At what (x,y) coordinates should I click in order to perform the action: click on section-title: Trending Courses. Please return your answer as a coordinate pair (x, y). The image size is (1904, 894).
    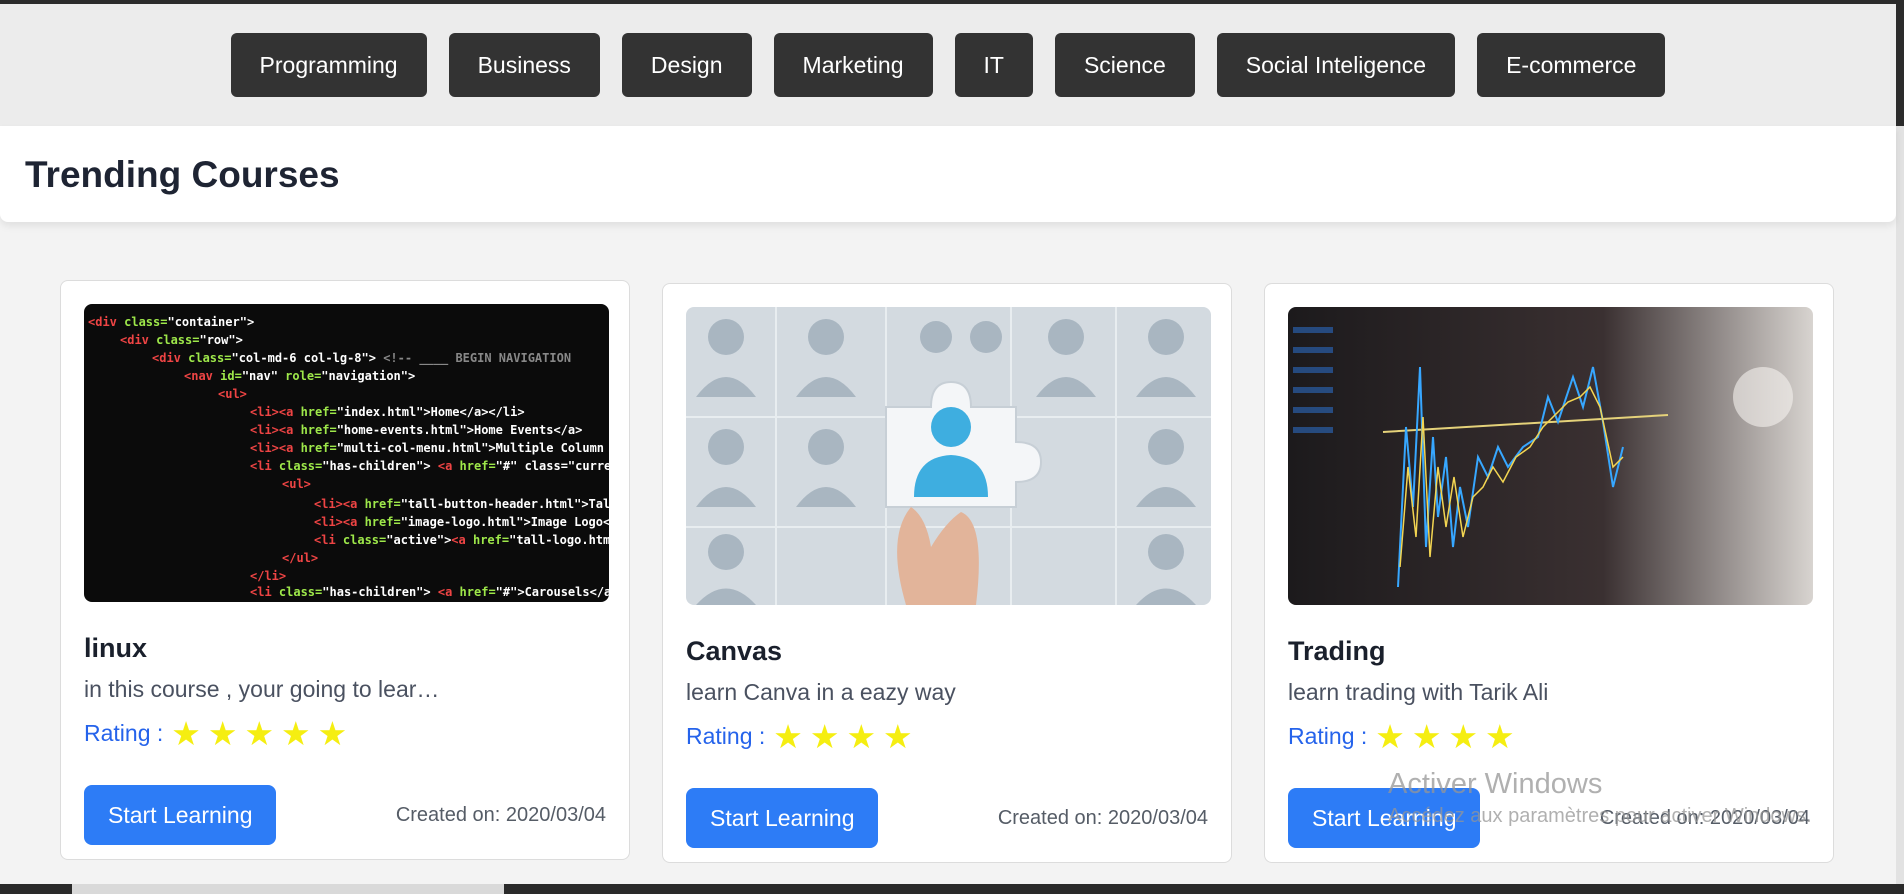
    Looking at the image, I should click on (182, 174).